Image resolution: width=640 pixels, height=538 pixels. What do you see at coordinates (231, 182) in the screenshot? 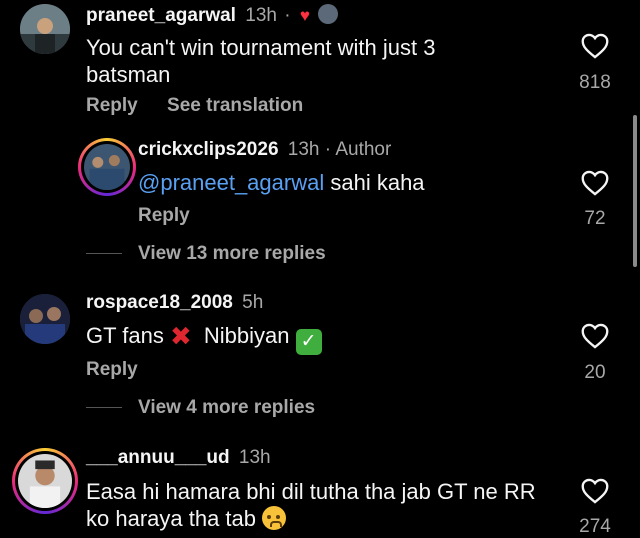
I see `mention-link: @praneet_agarwal` at bounding box center [231, 182].